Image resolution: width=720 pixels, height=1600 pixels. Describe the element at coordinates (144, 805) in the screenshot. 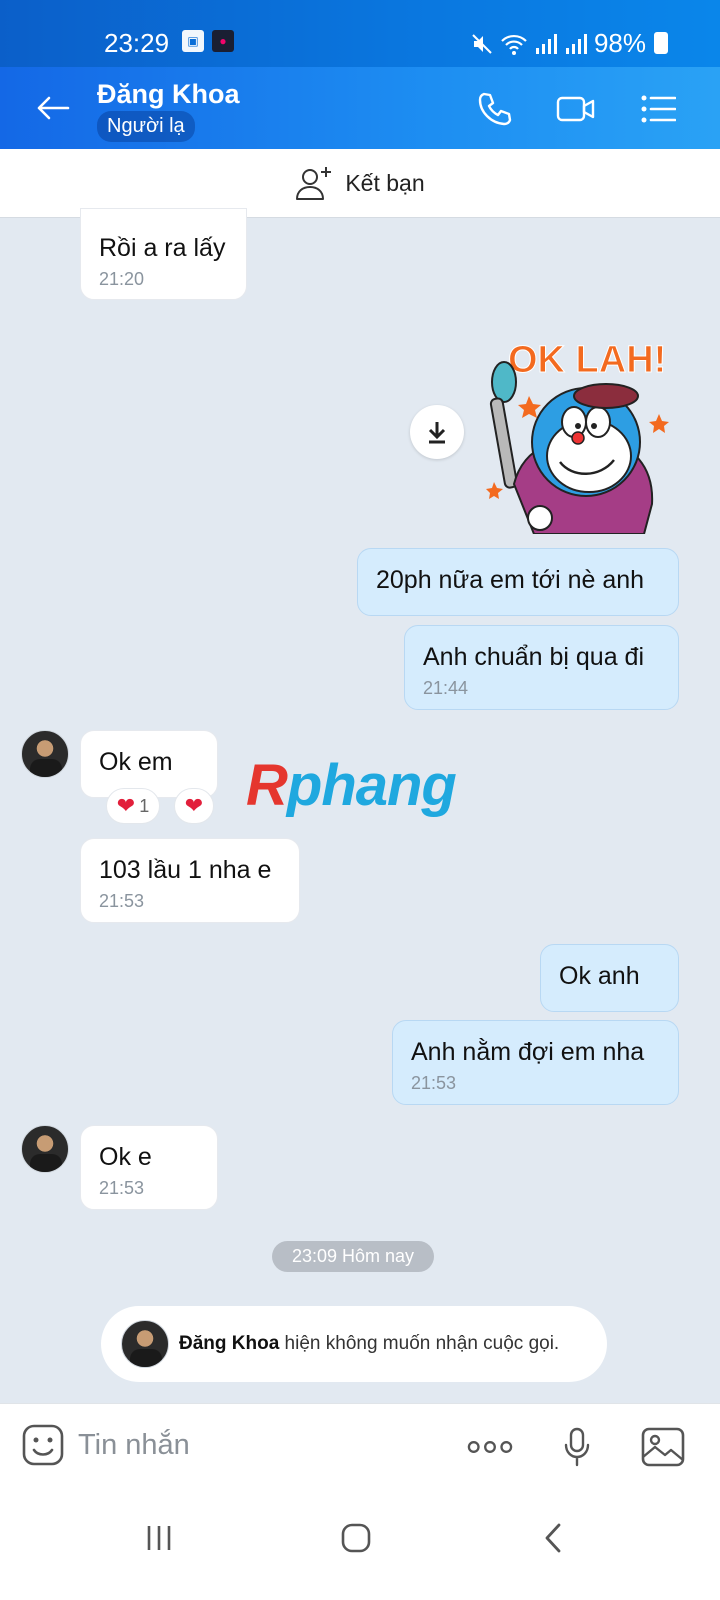

I see `reaction-count: 1` at that location.